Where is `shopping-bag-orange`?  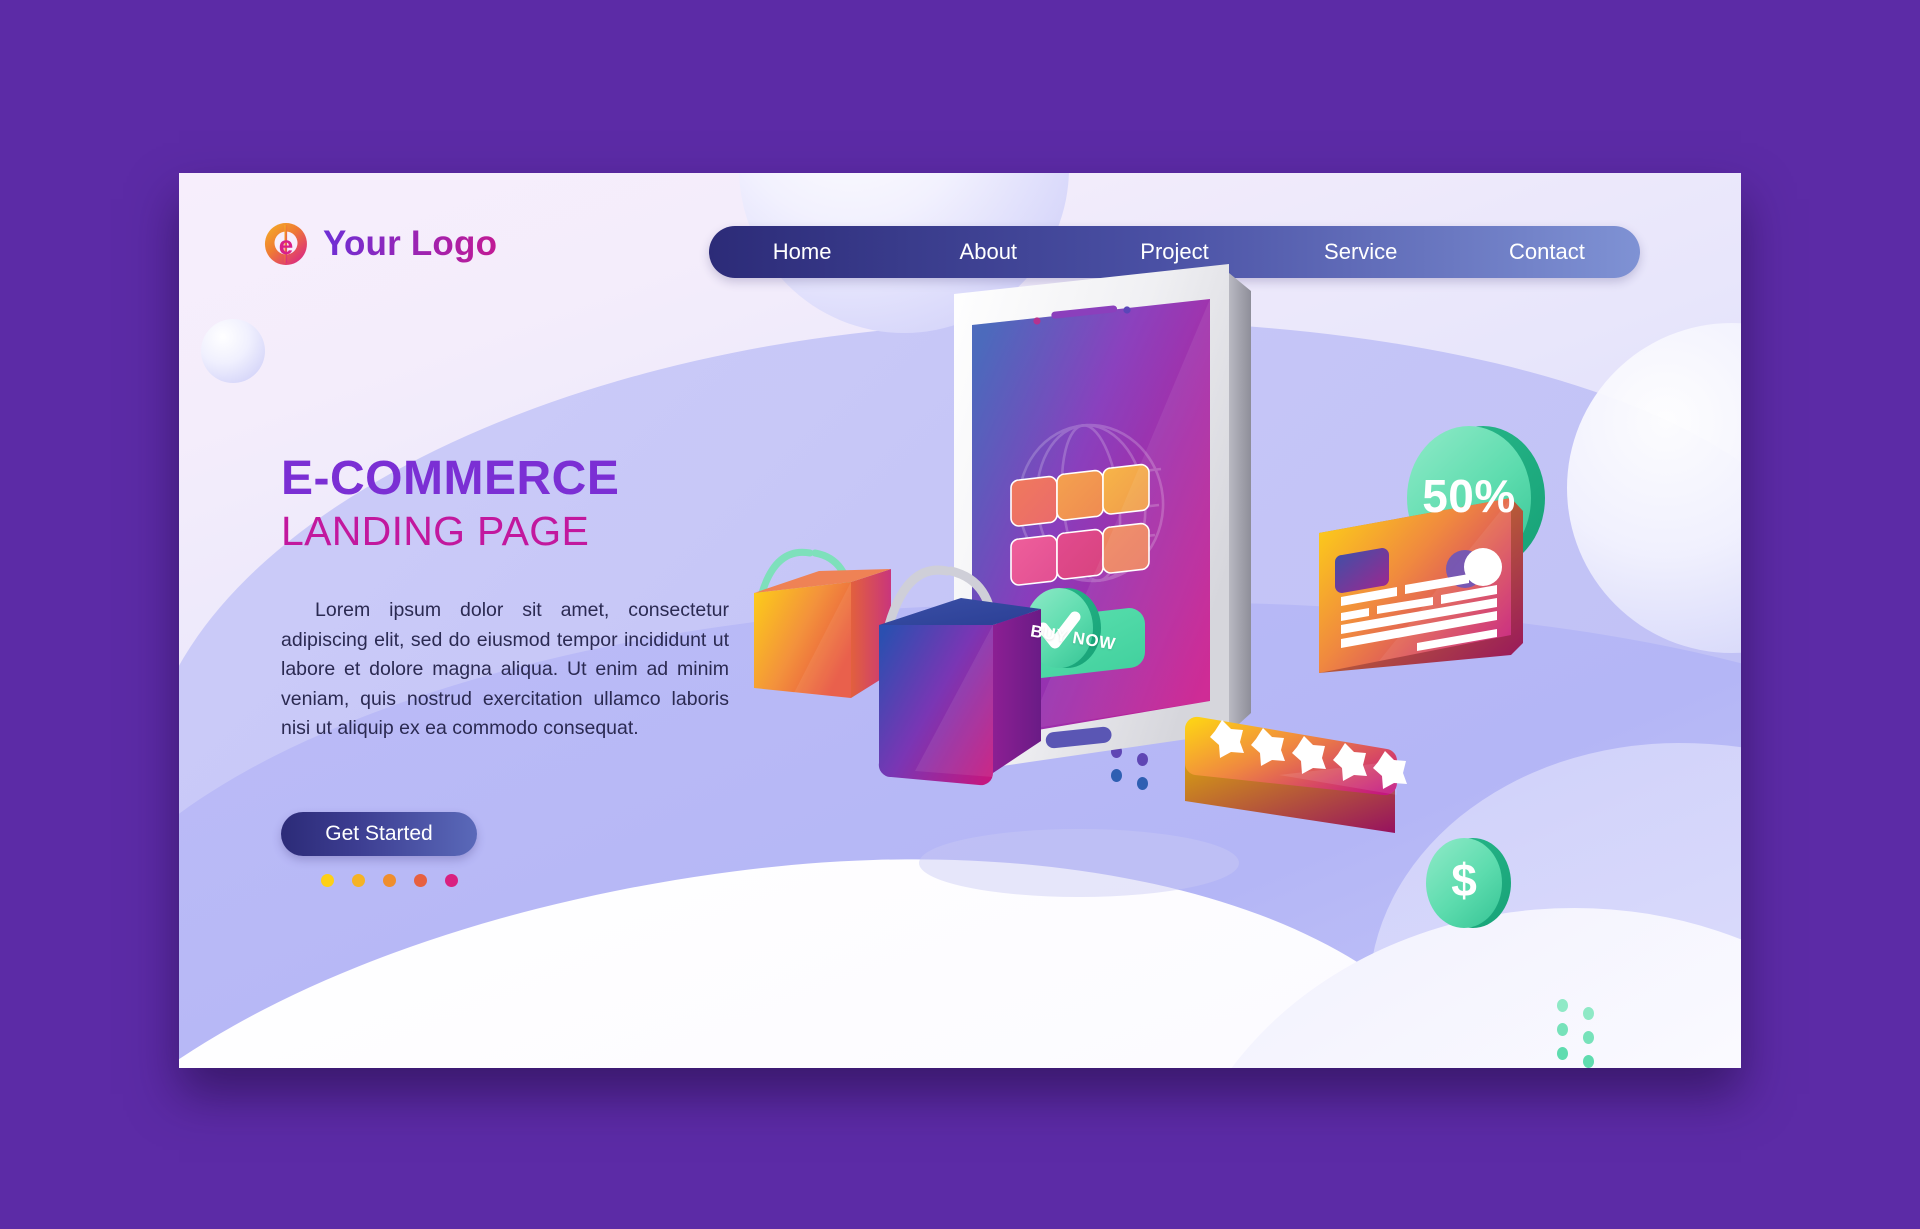 shopping-bag-orange is located at coordinates (822, 623).